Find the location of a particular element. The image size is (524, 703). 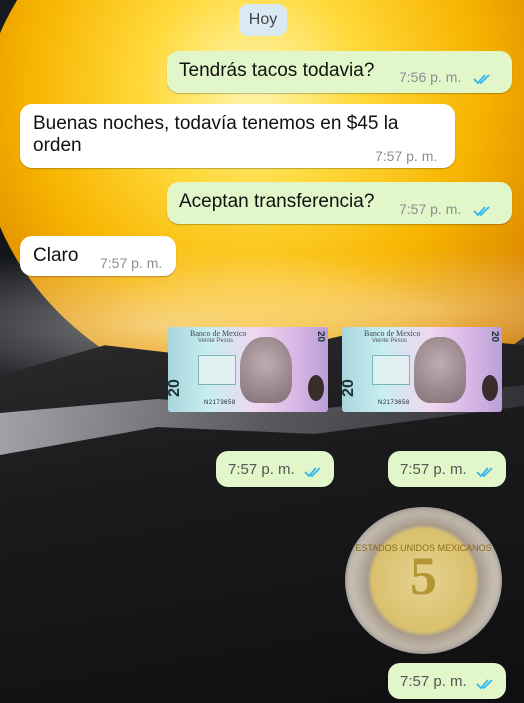

message-outgoing: Tendrás tacos todavia? 7:56 p. m. is located at coordinates (339, 72).